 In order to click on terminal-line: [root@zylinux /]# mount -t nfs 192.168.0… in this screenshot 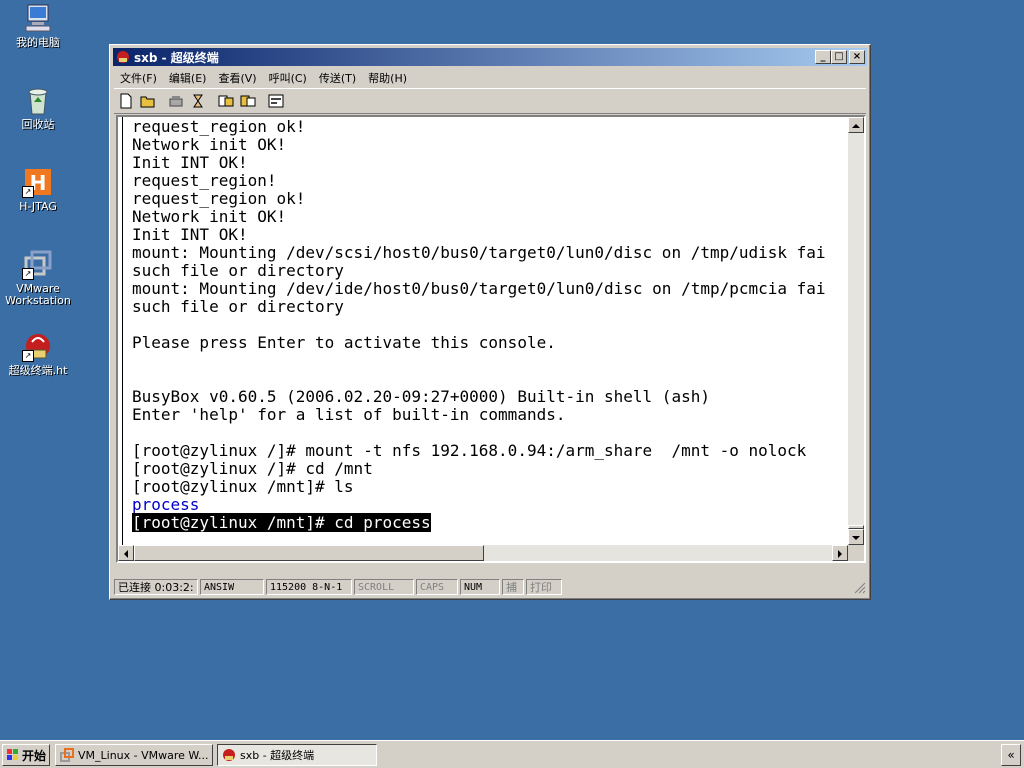, I will do `click(469, 450)`.